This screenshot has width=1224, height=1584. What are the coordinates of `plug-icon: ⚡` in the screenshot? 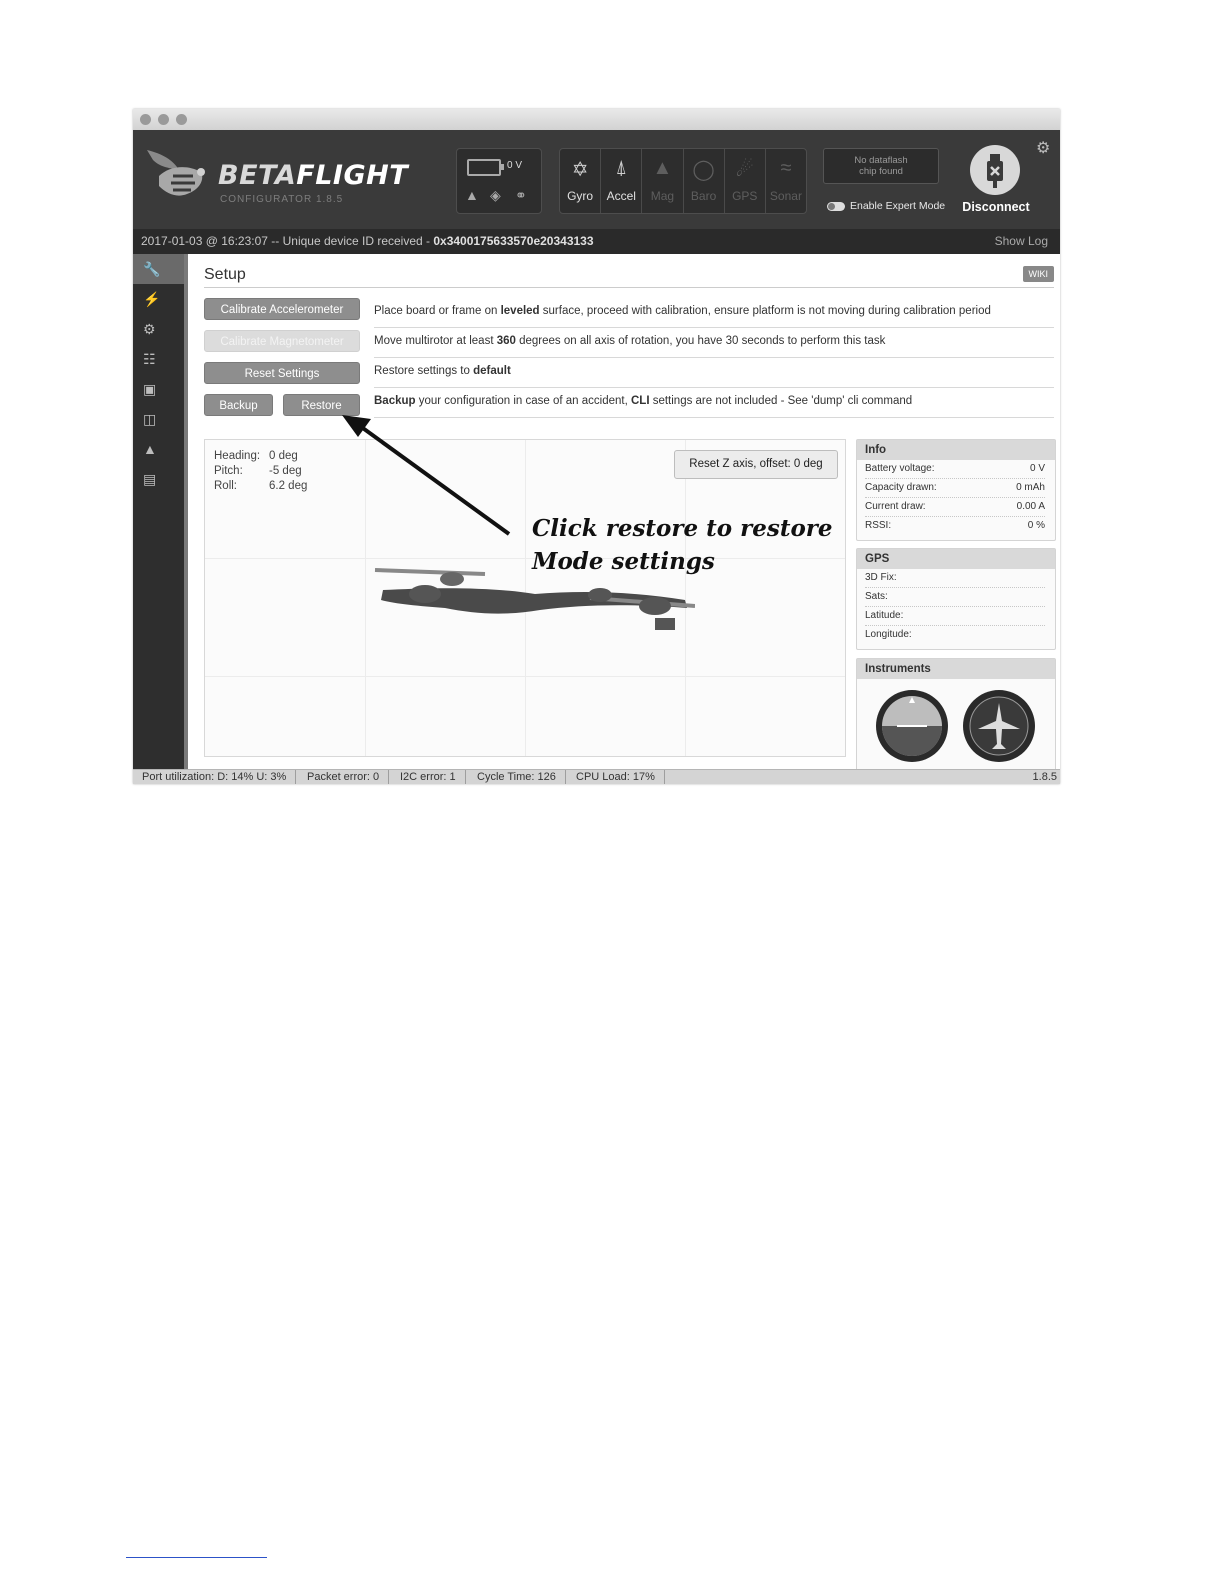 It's located at (152, 299).